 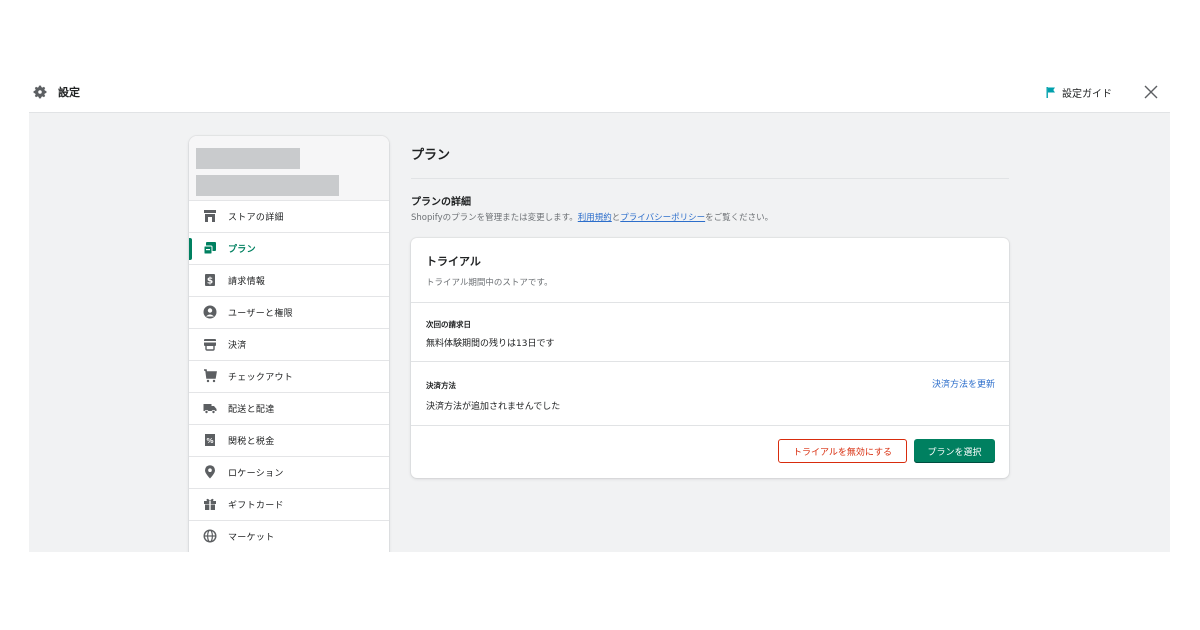 I want to click on section-title: プランの詳細, so click(x=441, y=202).